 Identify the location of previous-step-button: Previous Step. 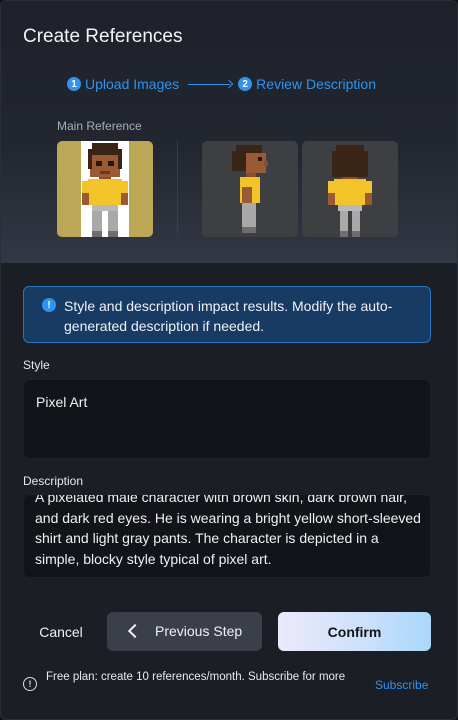
(184, 631).